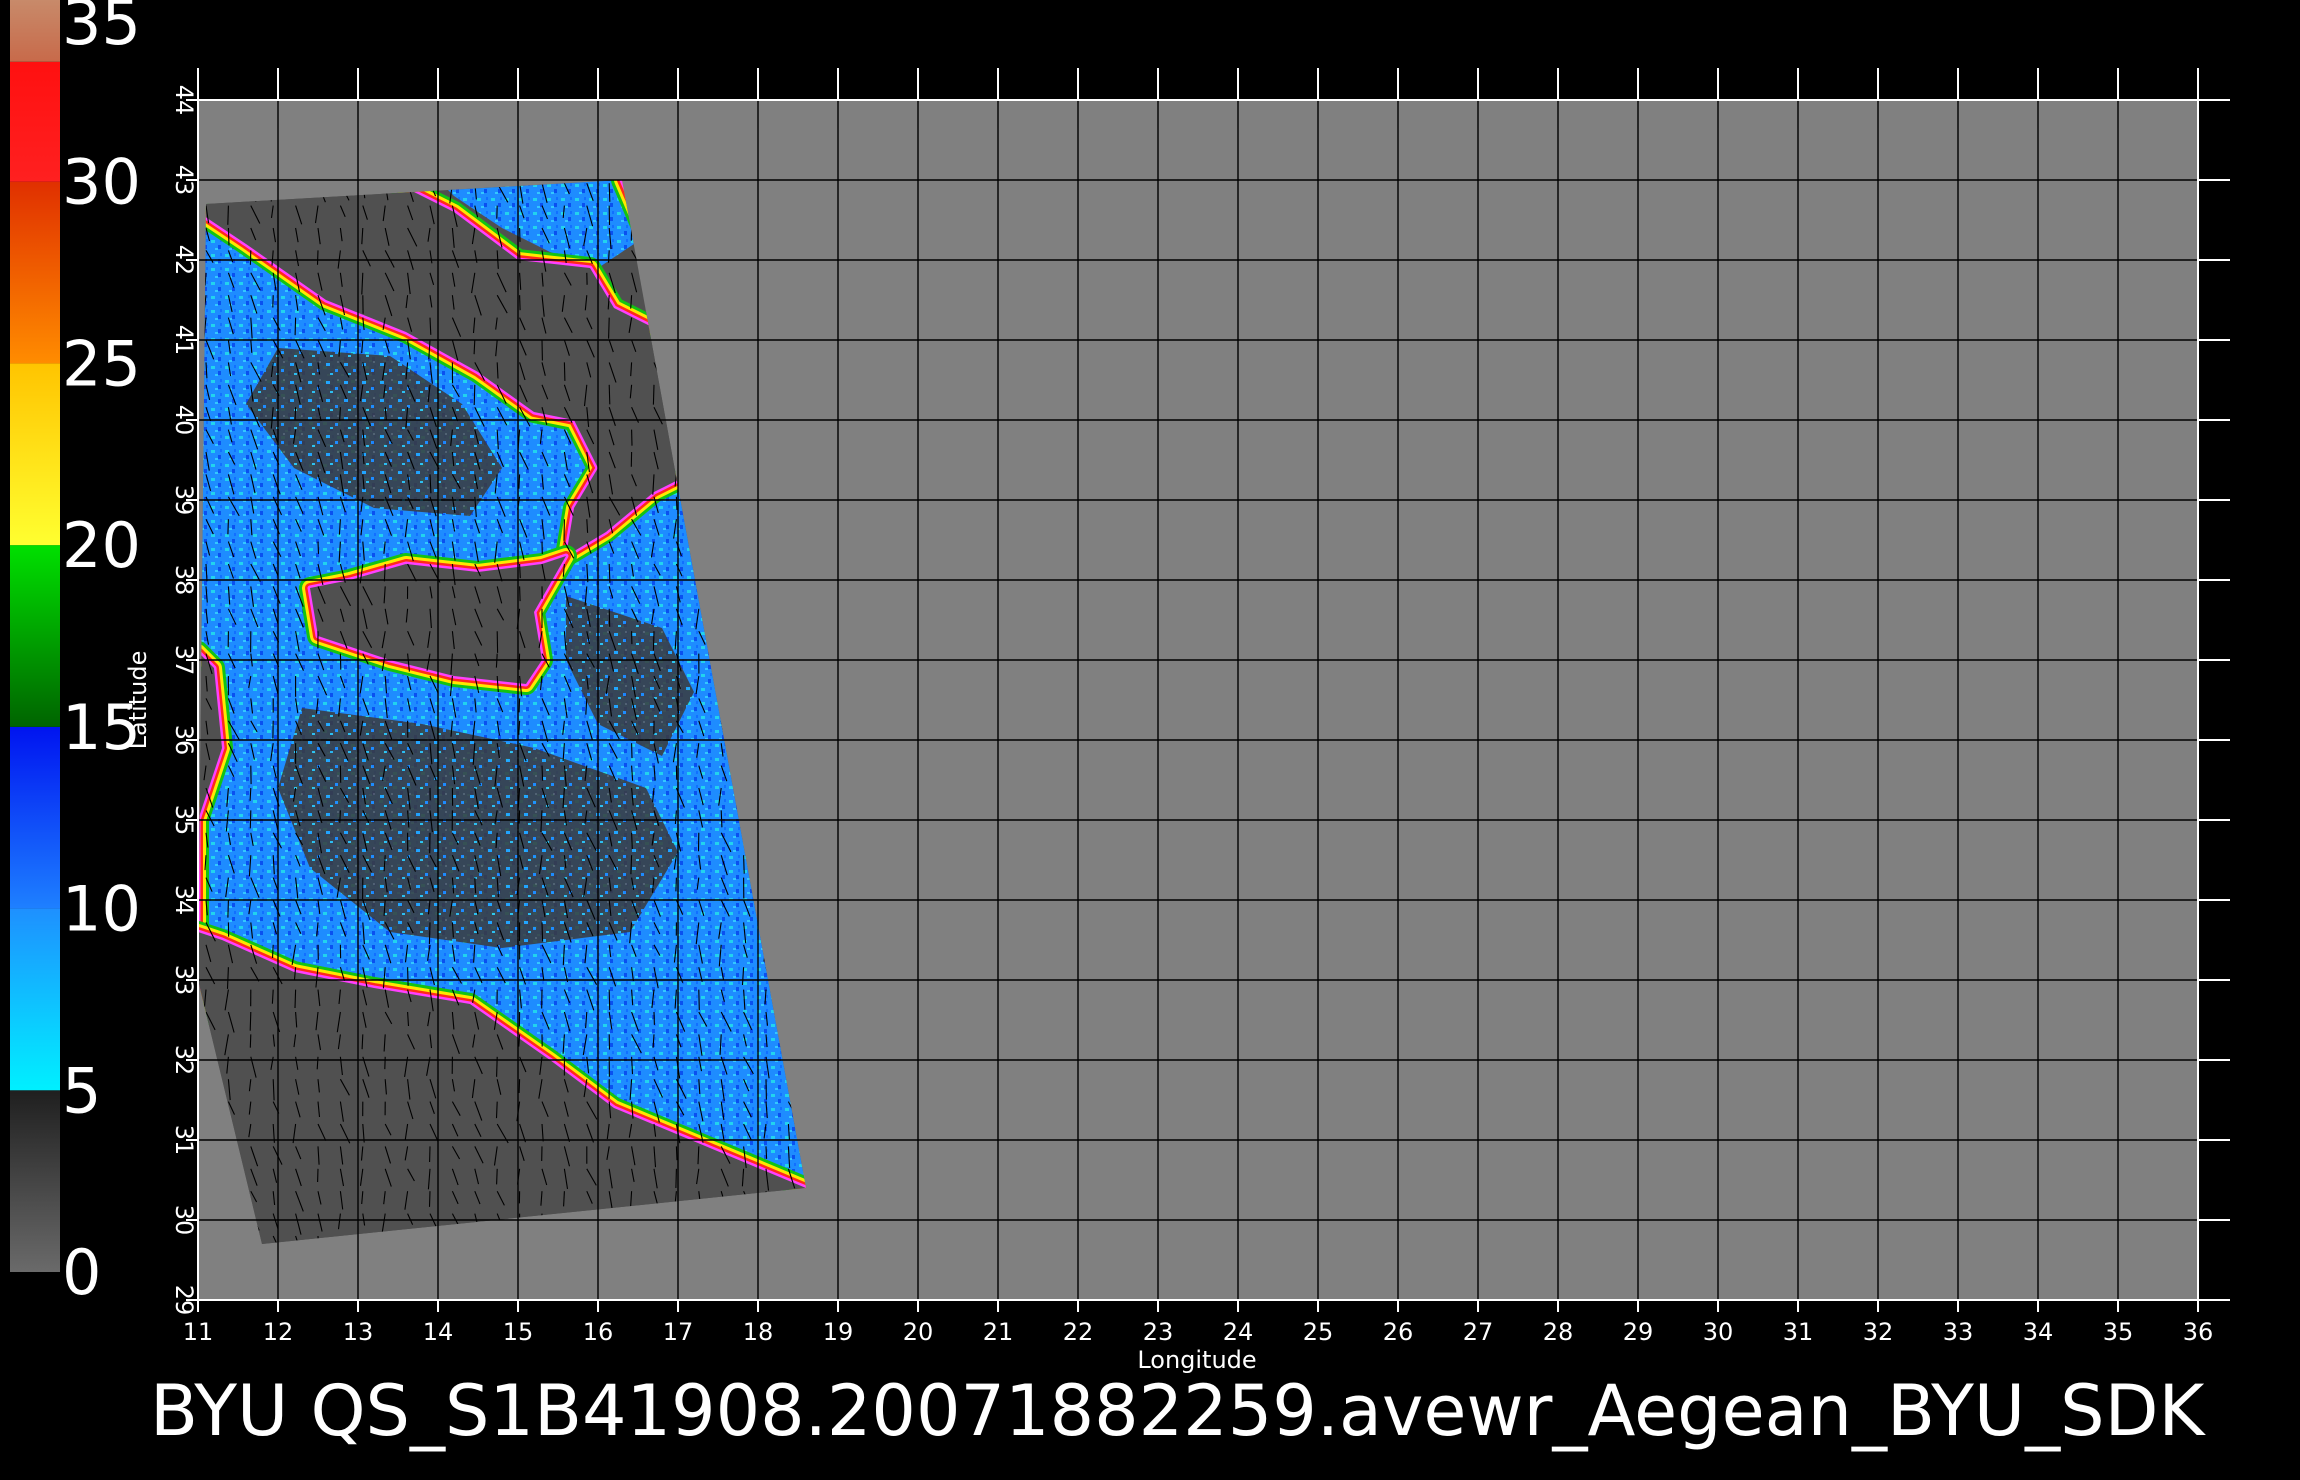 The image size is (2300, 1480). Describe the element at coordinates (184, 100) in the screenshot. I see `y-tick-label: 44` at that location.